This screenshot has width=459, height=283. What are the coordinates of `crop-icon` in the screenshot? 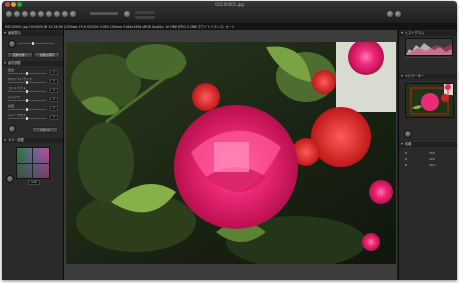 It's located at (65, 14).